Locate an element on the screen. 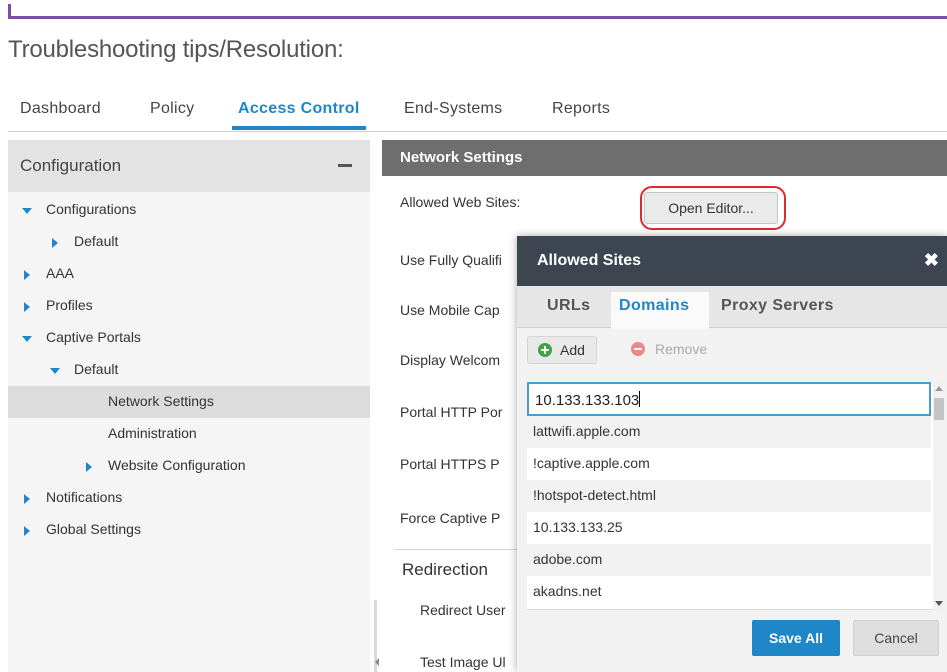 The width and height of the screenshot is (947, 672). network-settings-header: Network Settings is located at coordinates (664, 158).